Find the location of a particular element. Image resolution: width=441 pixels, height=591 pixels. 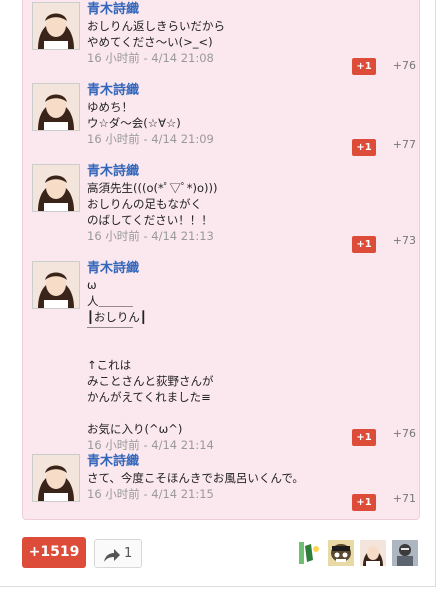

comment-text-line: おしりん返しきらいだから is located at coordinates (156, 26).